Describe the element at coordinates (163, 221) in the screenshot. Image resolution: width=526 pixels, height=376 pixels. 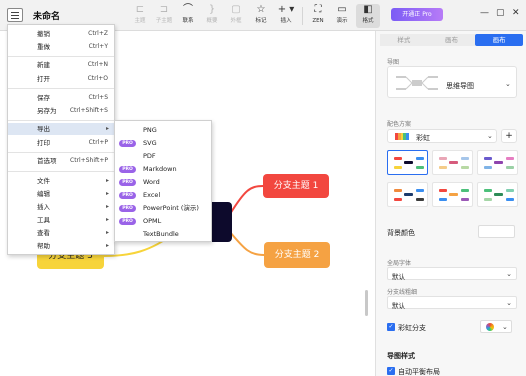
I see `export-opml: PRO OPML` at that location.